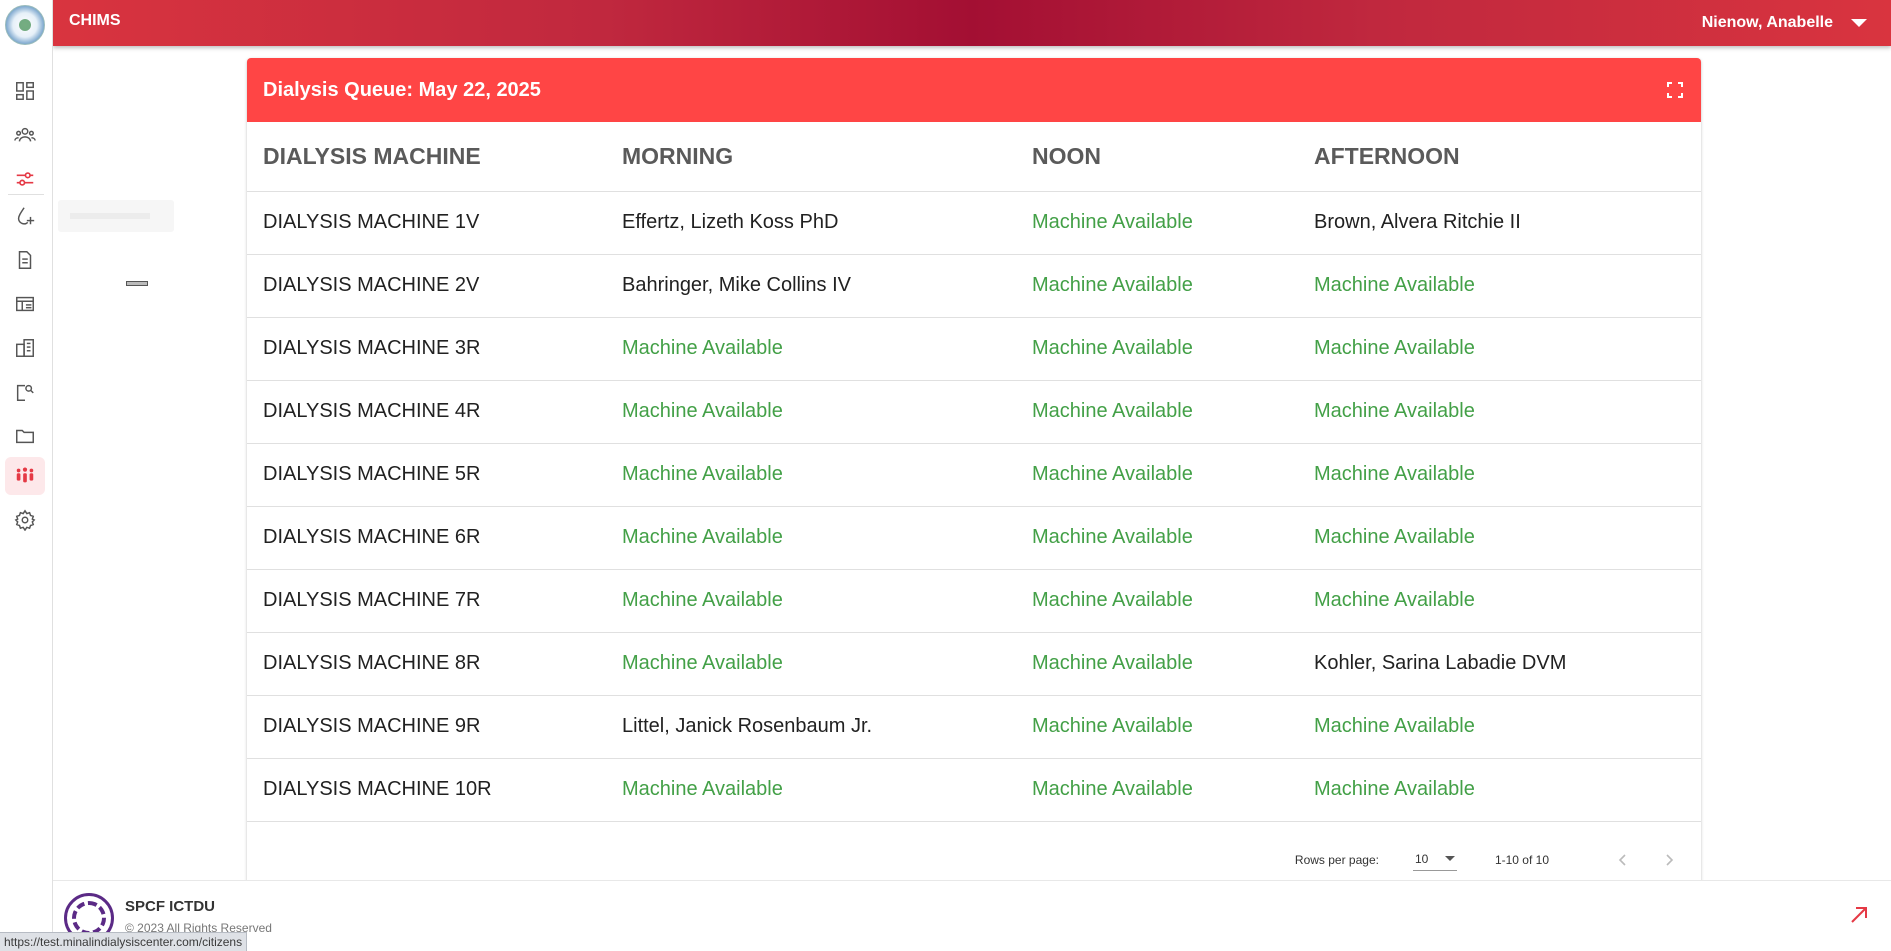 The height and width of the screenshot is (951, 1891). I want to click on sidebar-item-settings, so click(25, 520).